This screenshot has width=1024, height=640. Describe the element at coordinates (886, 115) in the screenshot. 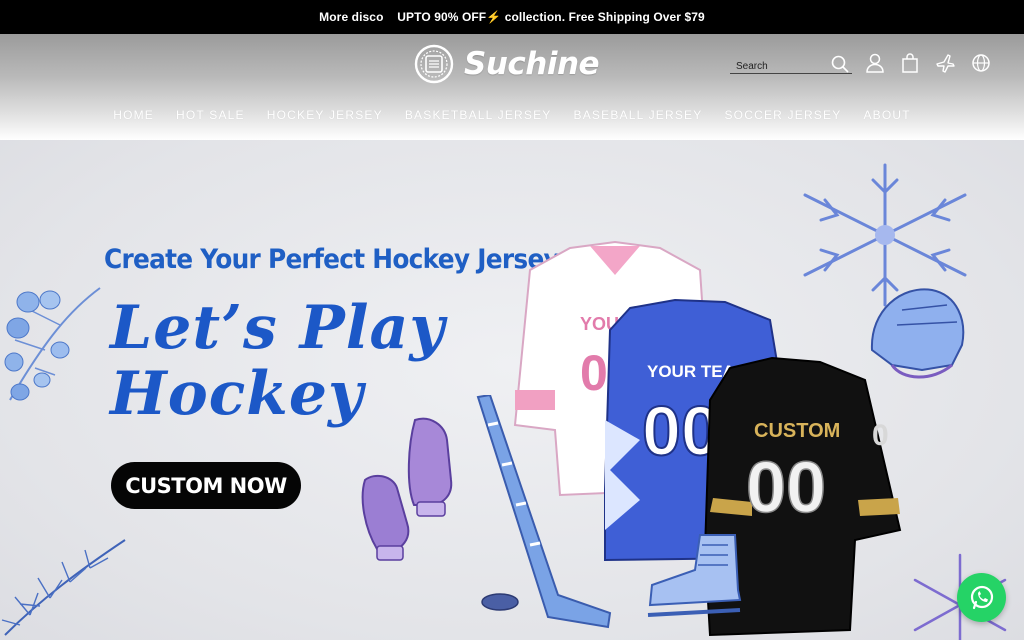

I see `nav-item-about: ABOUT` at that location.